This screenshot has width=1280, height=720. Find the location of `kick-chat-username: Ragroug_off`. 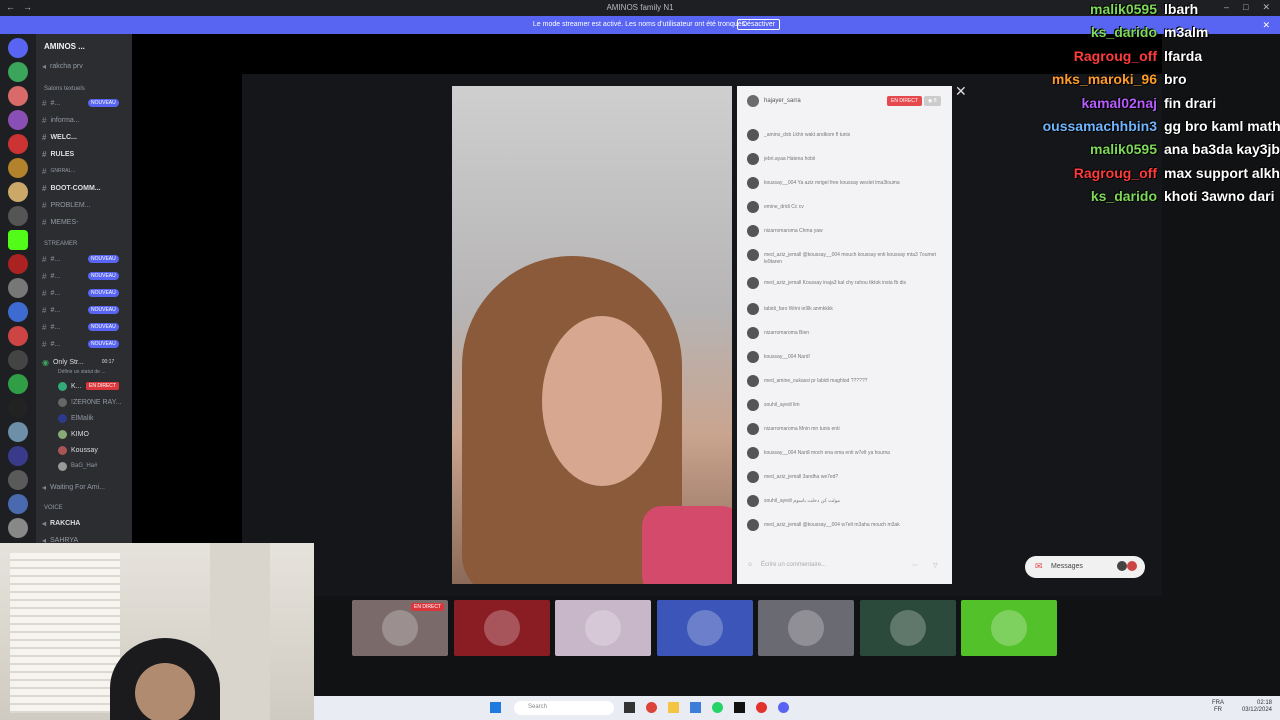

kick-chat-username: Ragroug_off is located at coordinates (1115, 55).